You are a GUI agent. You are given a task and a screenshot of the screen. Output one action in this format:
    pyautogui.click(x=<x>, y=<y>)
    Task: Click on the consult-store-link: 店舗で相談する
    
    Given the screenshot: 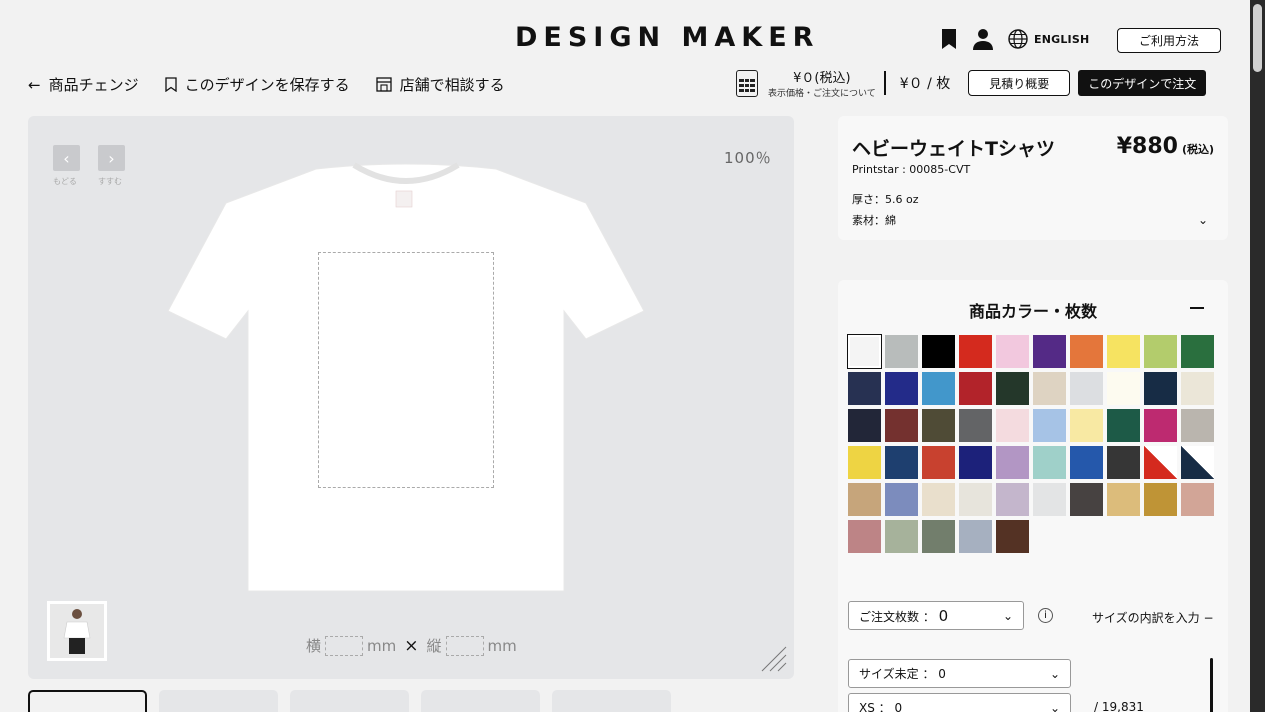 What is the action you would take?
    pyautogui.click(x=440, y=84)
    